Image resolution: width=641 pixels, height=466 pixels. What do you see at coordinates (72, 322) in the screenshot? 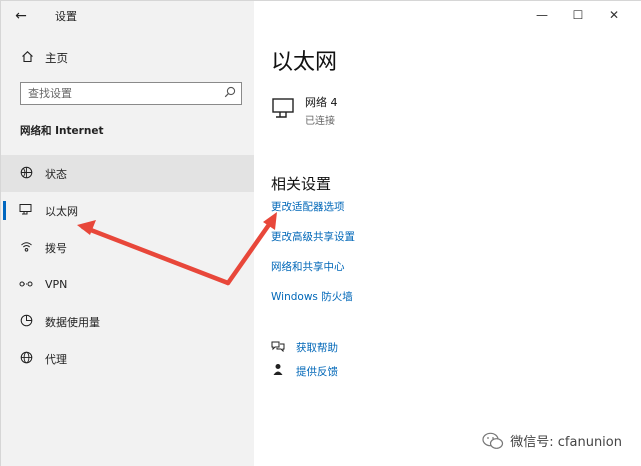
I see `sidebar-item-label: 数据使用量` at bounding box center [72, 322].